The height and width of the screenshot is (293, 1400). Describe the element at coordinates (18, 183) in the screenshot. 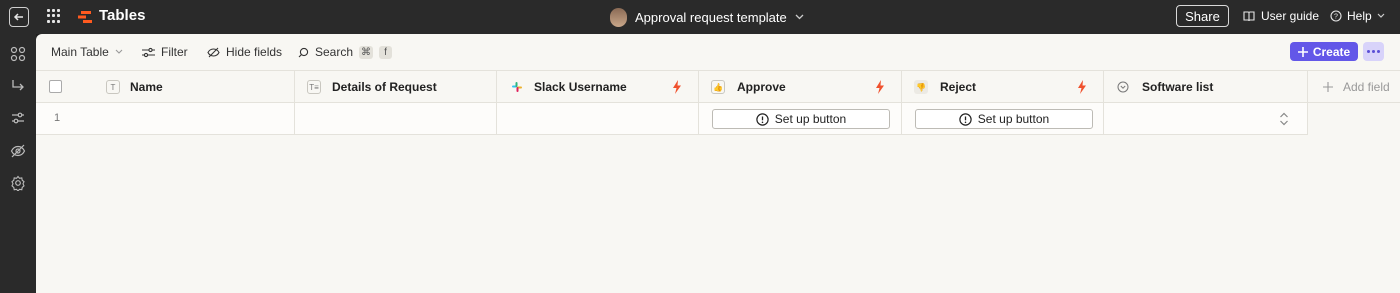

I see `settings-gear-icon` at that location.